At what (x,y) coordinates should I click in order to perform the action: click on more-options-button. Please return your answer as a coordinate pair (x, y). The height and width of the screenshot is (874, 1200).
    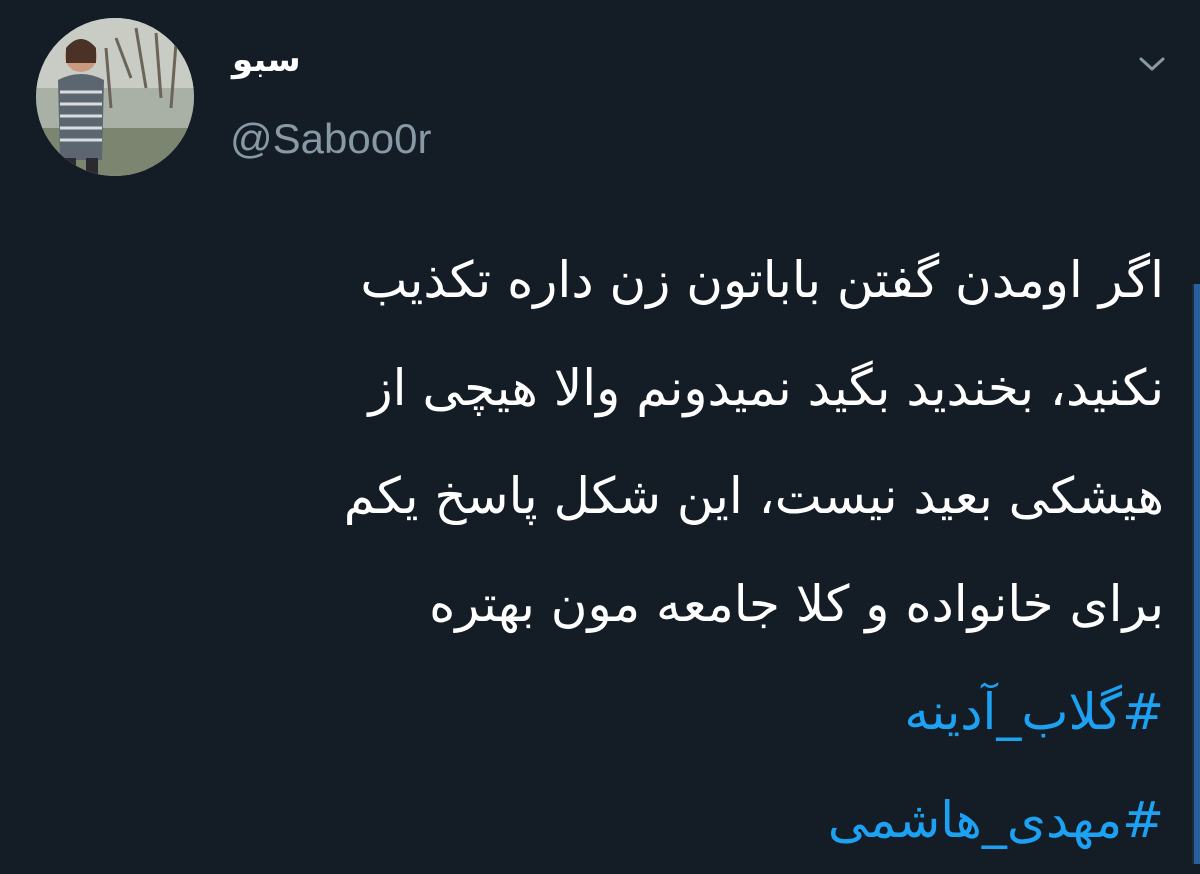
    Looking at the image, I should click on (1152, 64).